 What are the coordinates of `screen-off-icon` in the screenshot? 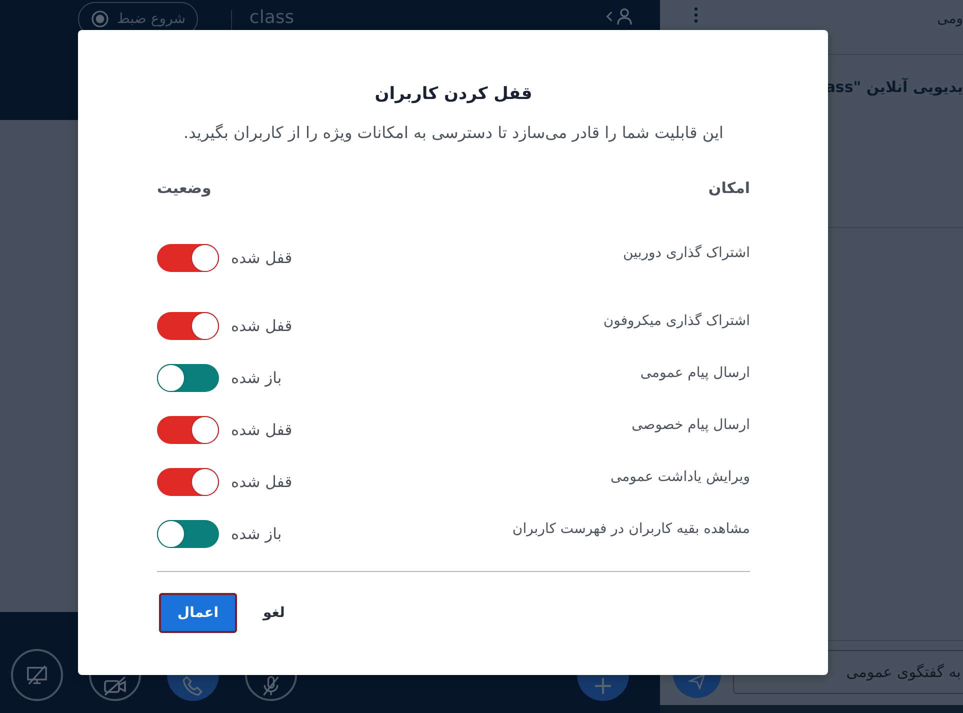 It's located at (37, 675).